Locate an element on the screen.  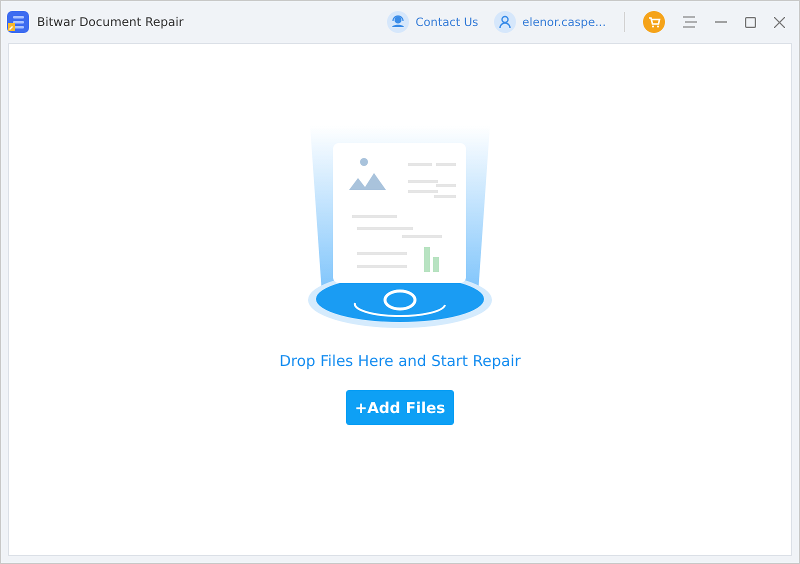
window-title: Bitwar Document Repair is located at coordinates (110, 22).